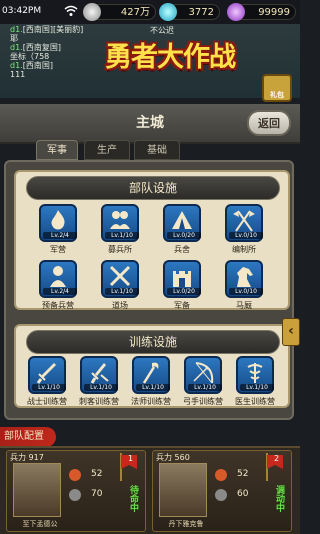 The image size is (320, 534). Describe the element at coordinates (119, 12) in the screenshot. I see `silver-counter: 427万` at that location.